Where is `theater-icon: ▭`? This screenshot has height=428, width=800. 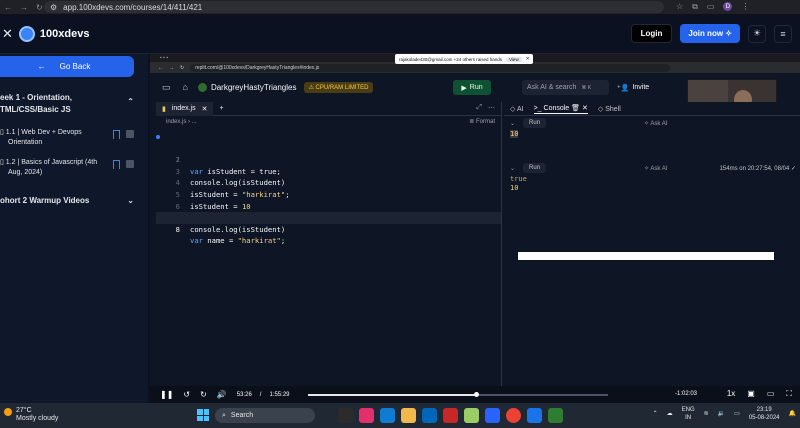
theater-icon: ▭ is located at coordinates (771, 394).